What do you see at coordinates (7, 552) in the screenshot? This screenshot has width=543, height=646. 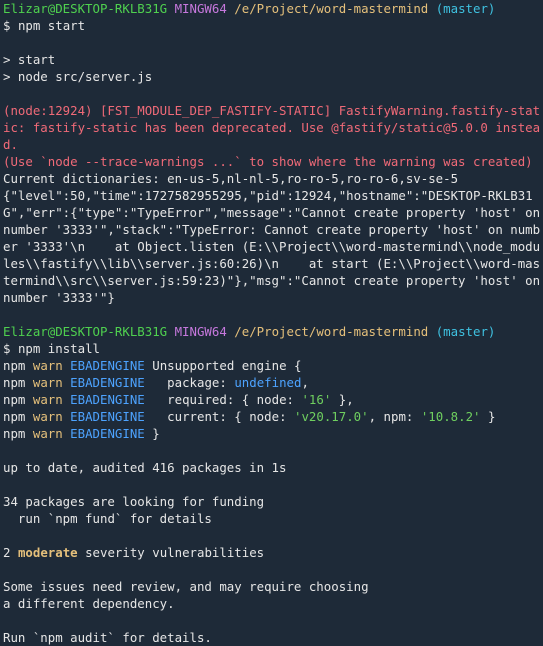 I see `vuln-count: 2` at bounding box center [7, 552].